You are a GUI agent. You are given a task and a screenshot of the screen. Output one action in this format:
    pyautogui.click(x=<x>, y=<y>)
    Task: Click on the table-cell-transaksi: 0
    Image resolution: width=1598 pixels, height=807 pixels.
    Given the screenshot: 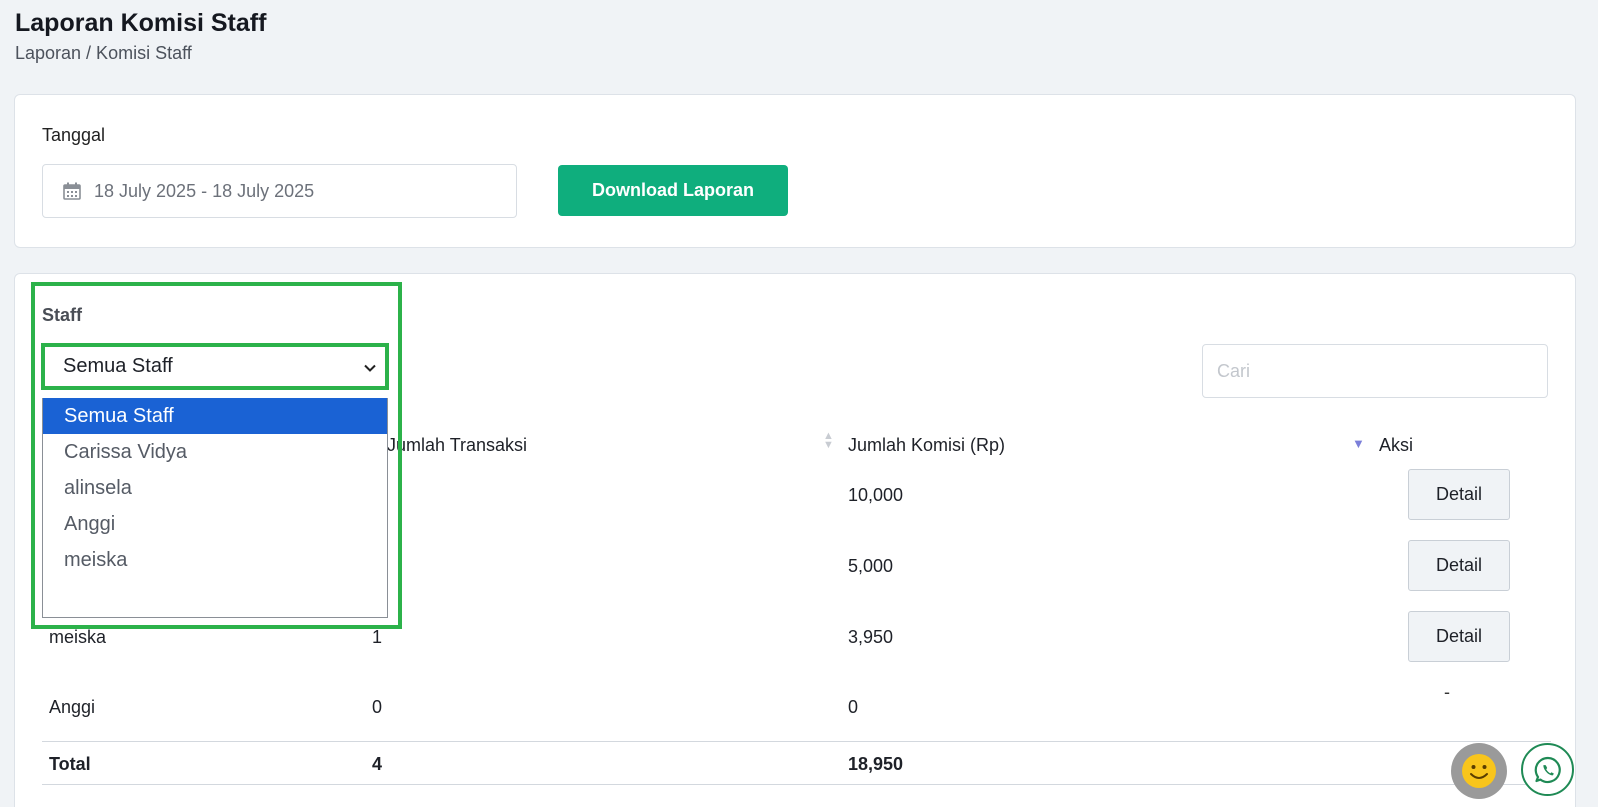 What is the action you would take?
    pyautogui.click(x=377, y=707)
    